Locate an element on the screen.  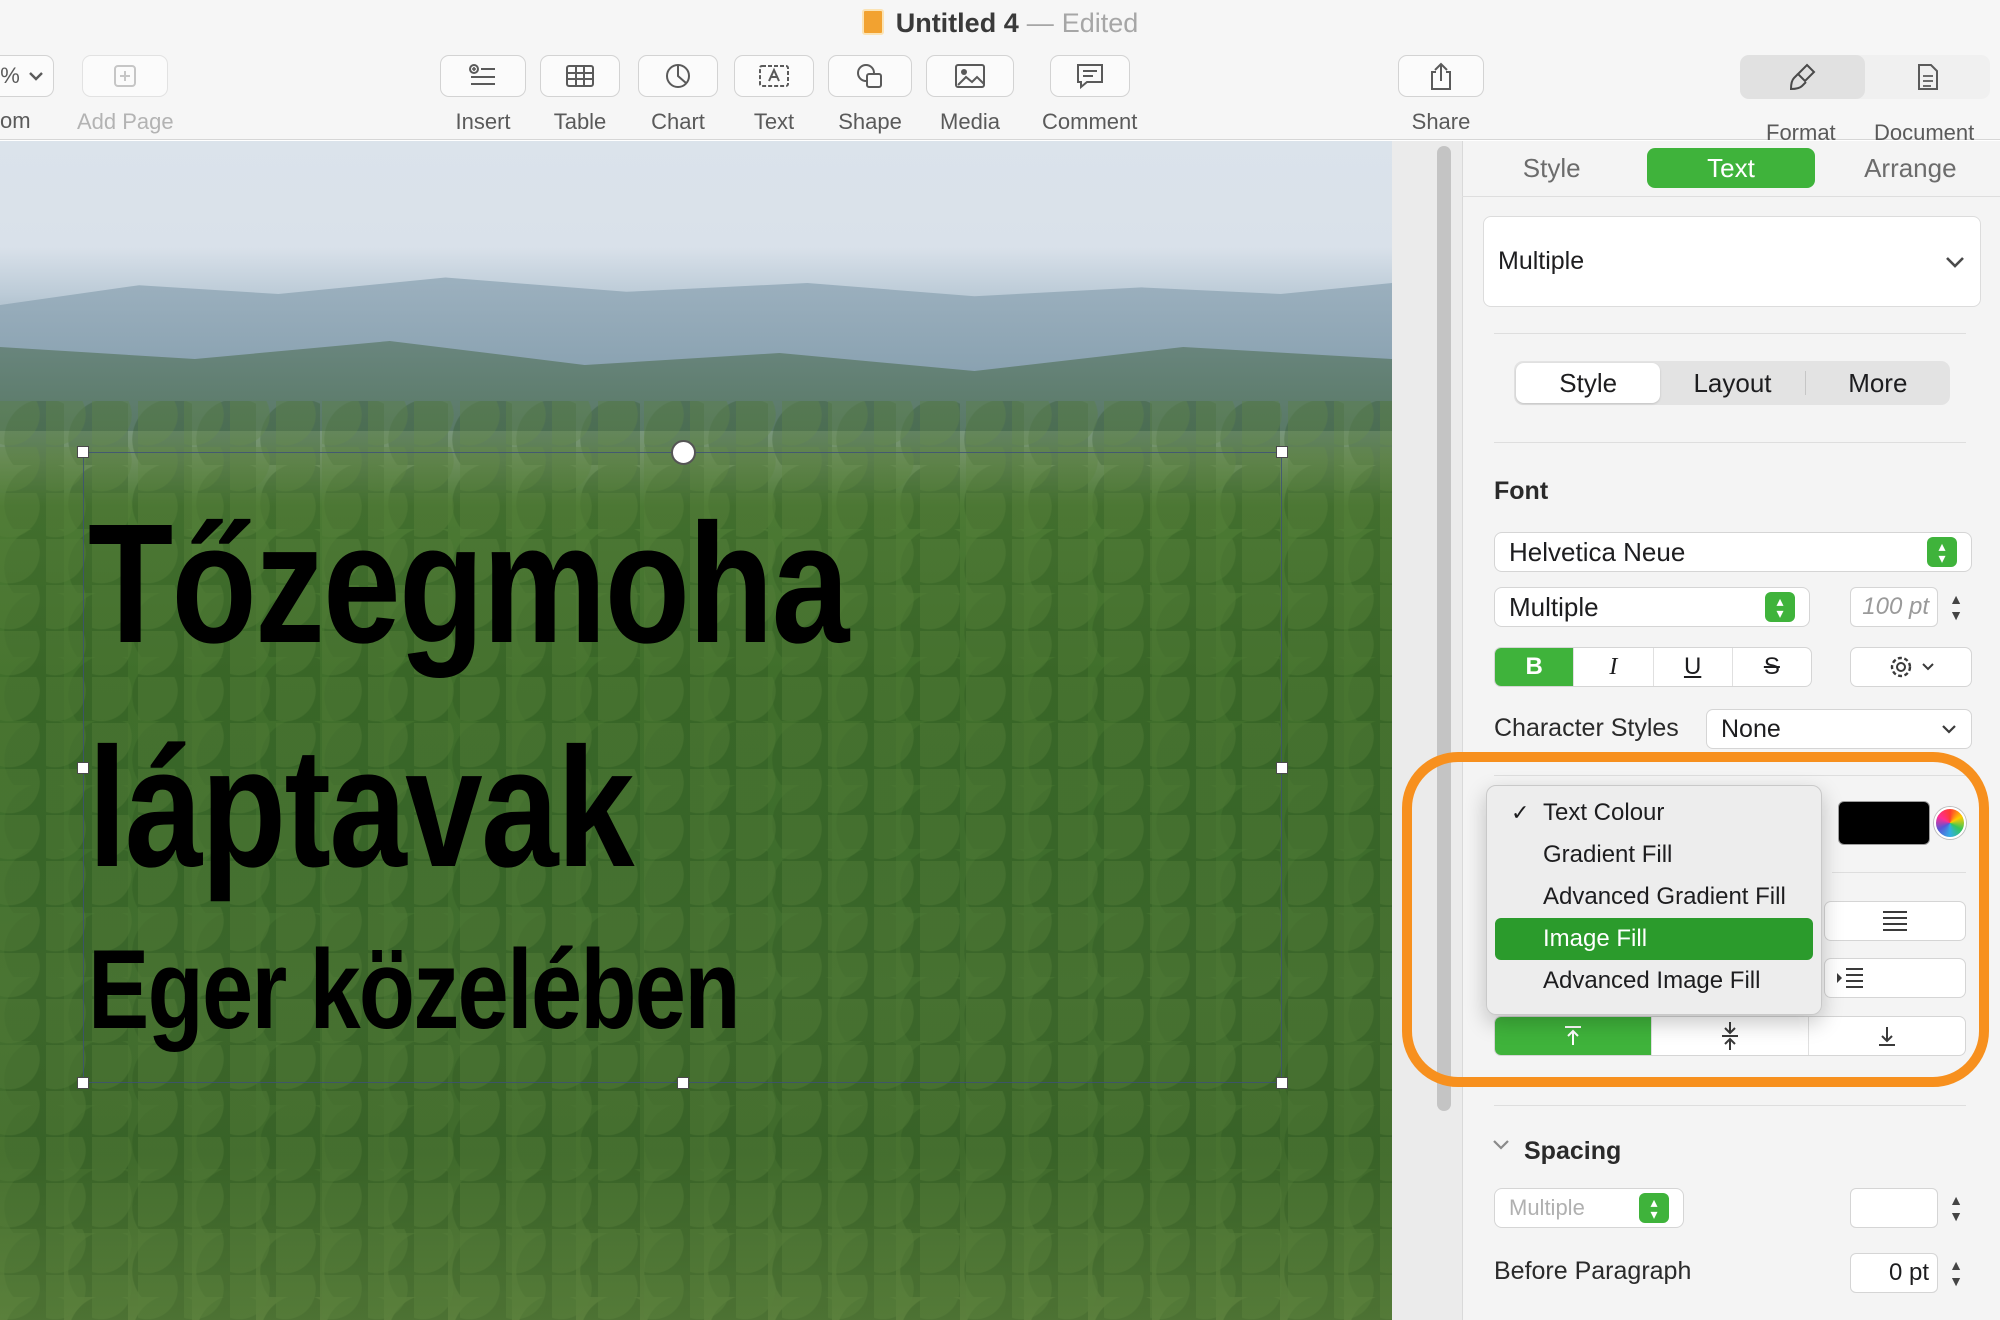
insert-button: Insert is located at coordinates (483, 95).